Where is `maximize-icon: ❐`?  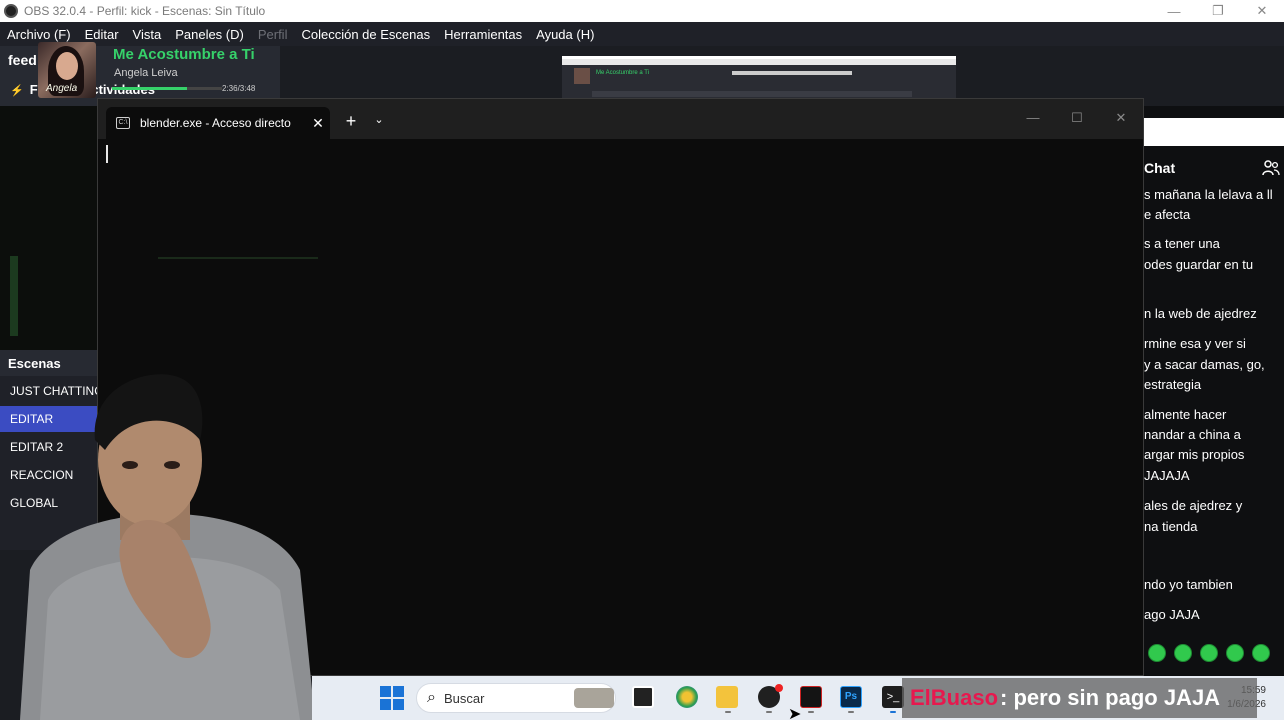 maximize-icon: ❐ is located at coordinates (1218, 11).